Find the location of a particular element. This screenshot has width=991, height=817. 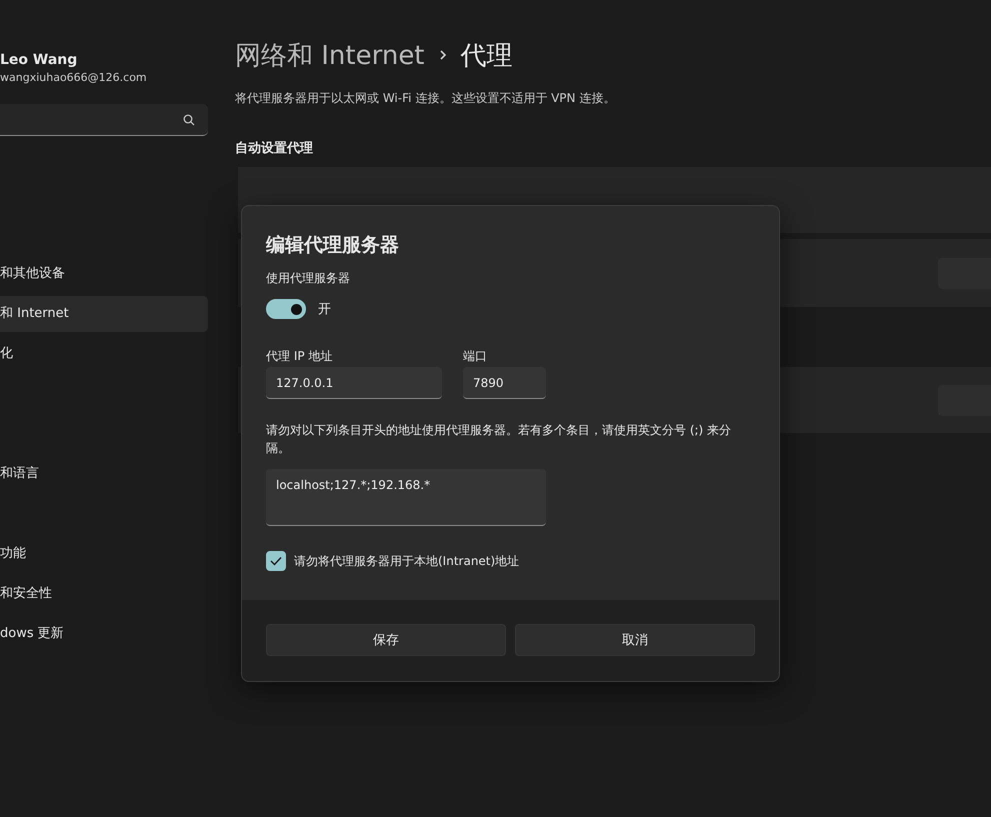

port-field: 7890 is located at coordinates (504, 383).